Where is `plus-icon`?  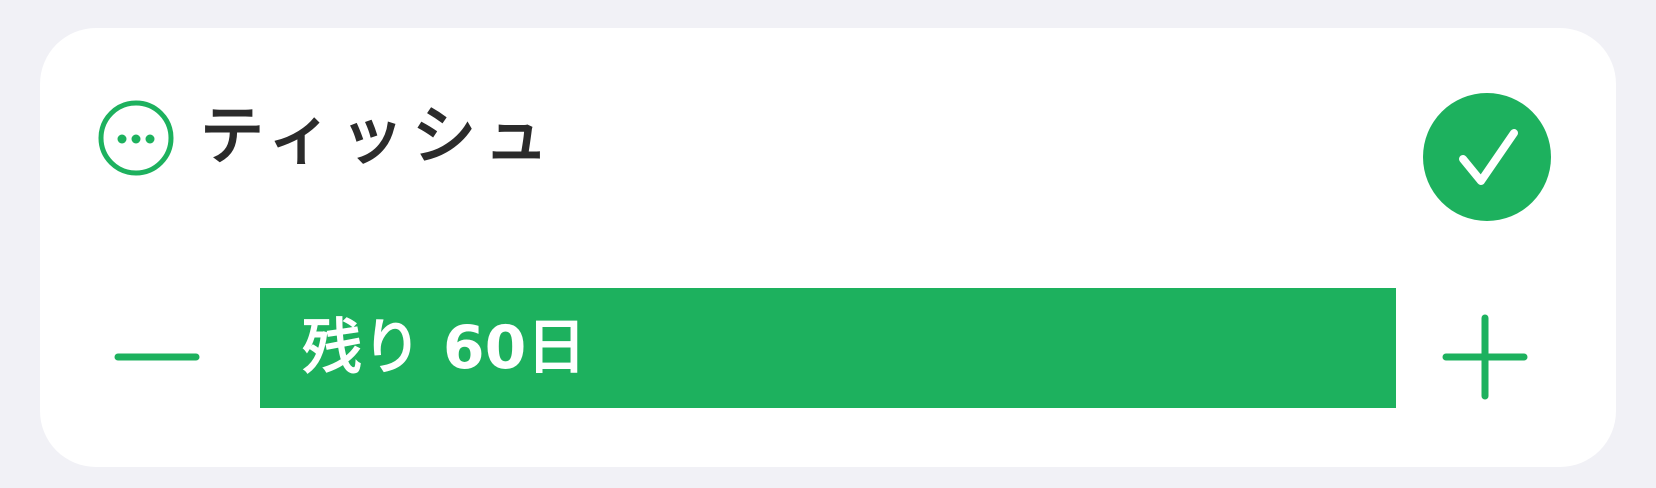
plus-icon is located at coordinates (1485, 357).